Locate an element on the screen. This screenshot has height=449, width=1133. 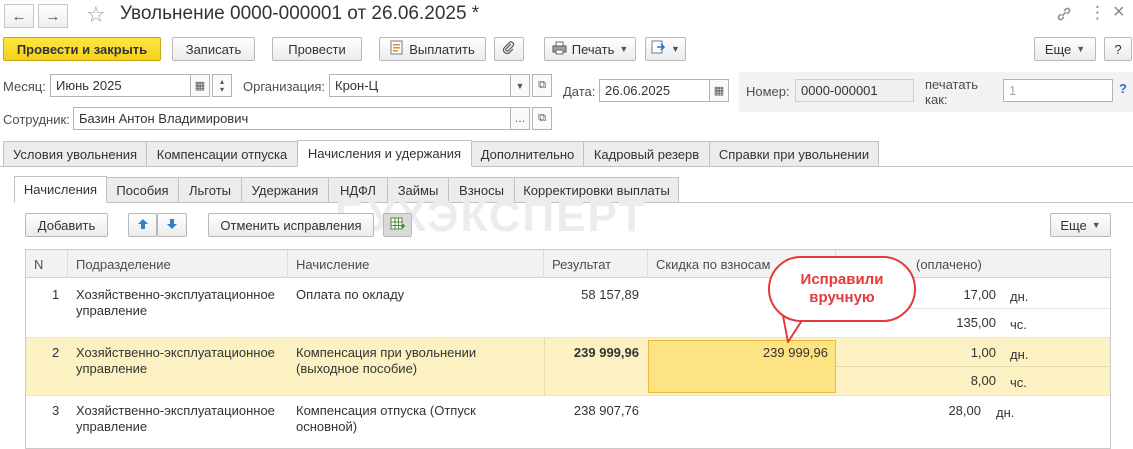
subtab-deductions: Удержания is located at coordinates (285, 190).